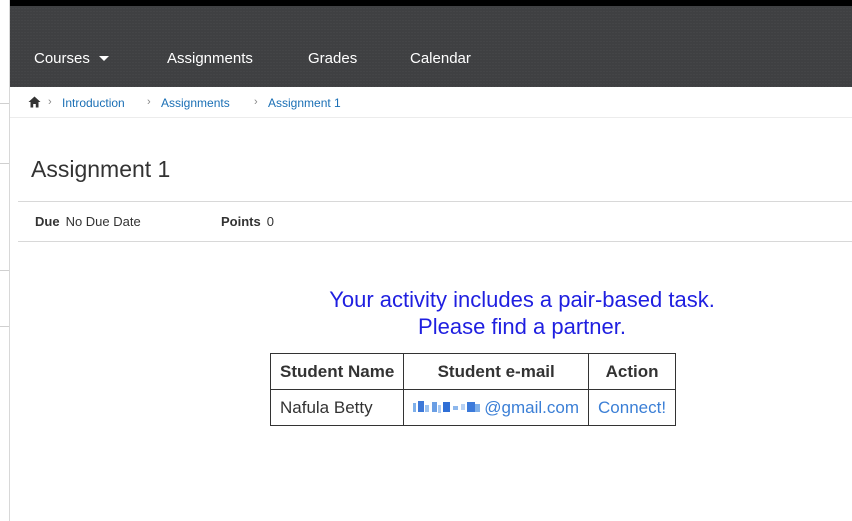  I want to click on table-row: Nafula Betty @gmail.com Connect!, so click(473, 407).